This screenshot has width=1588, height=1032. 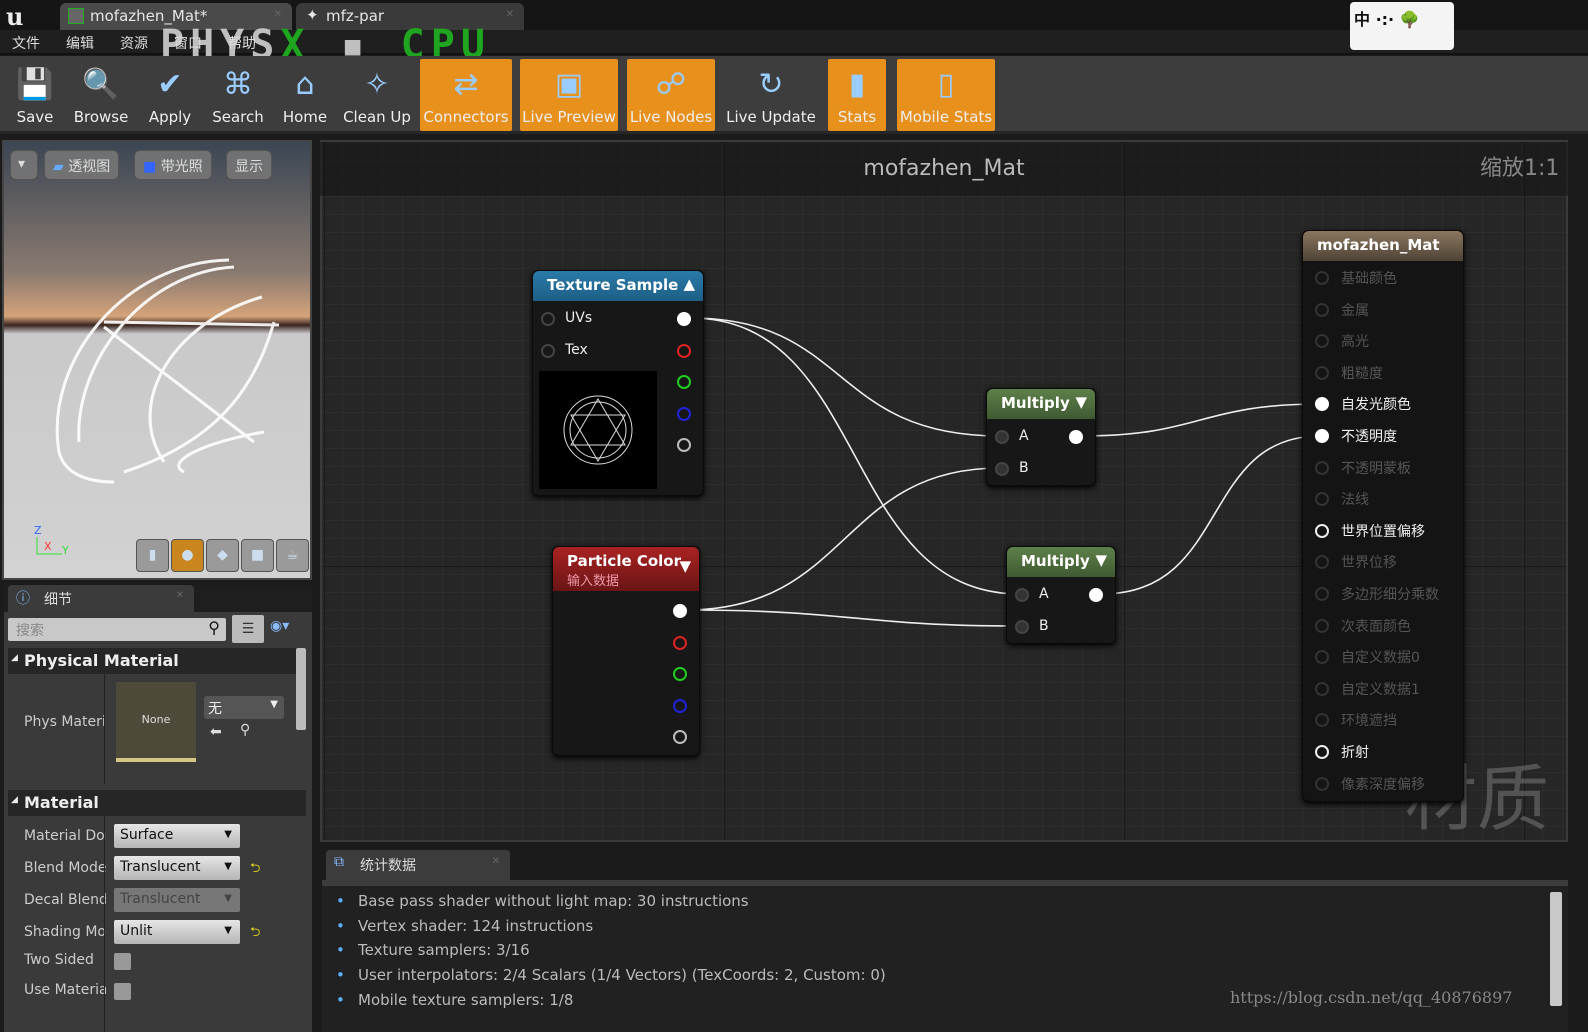 I want to click on toolbar-live-nodes-button: ☍ Live Nodes, so click(x=671, y=95).